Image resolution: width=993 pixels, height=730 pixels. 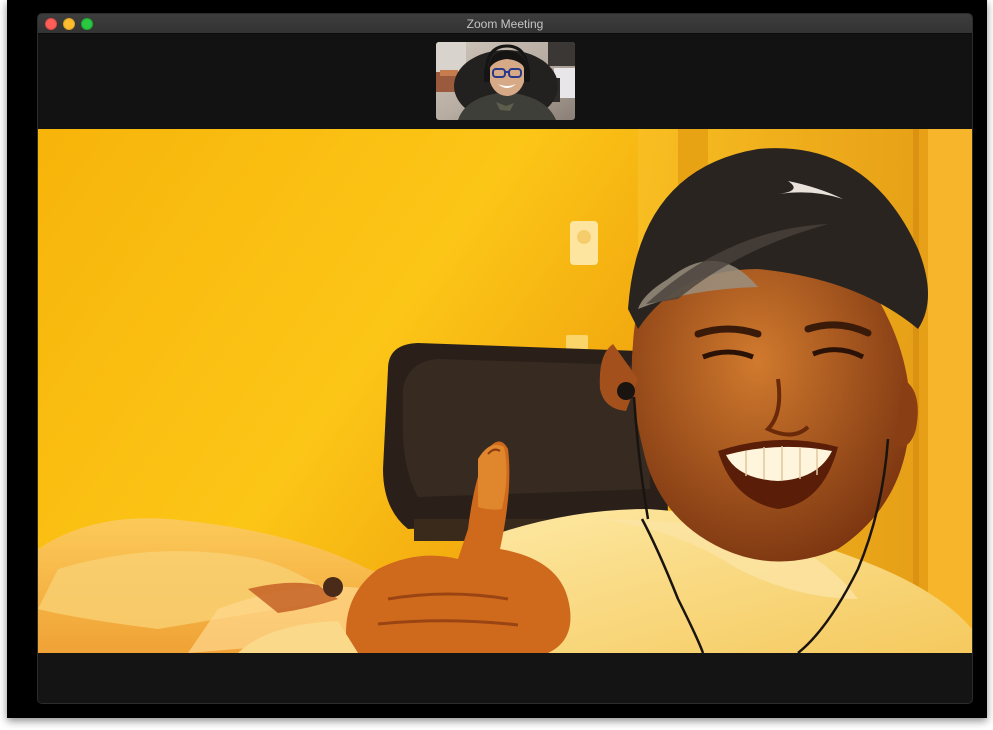 I want to click on window-title: Zoom Meeting, so click(x=505, y=24).